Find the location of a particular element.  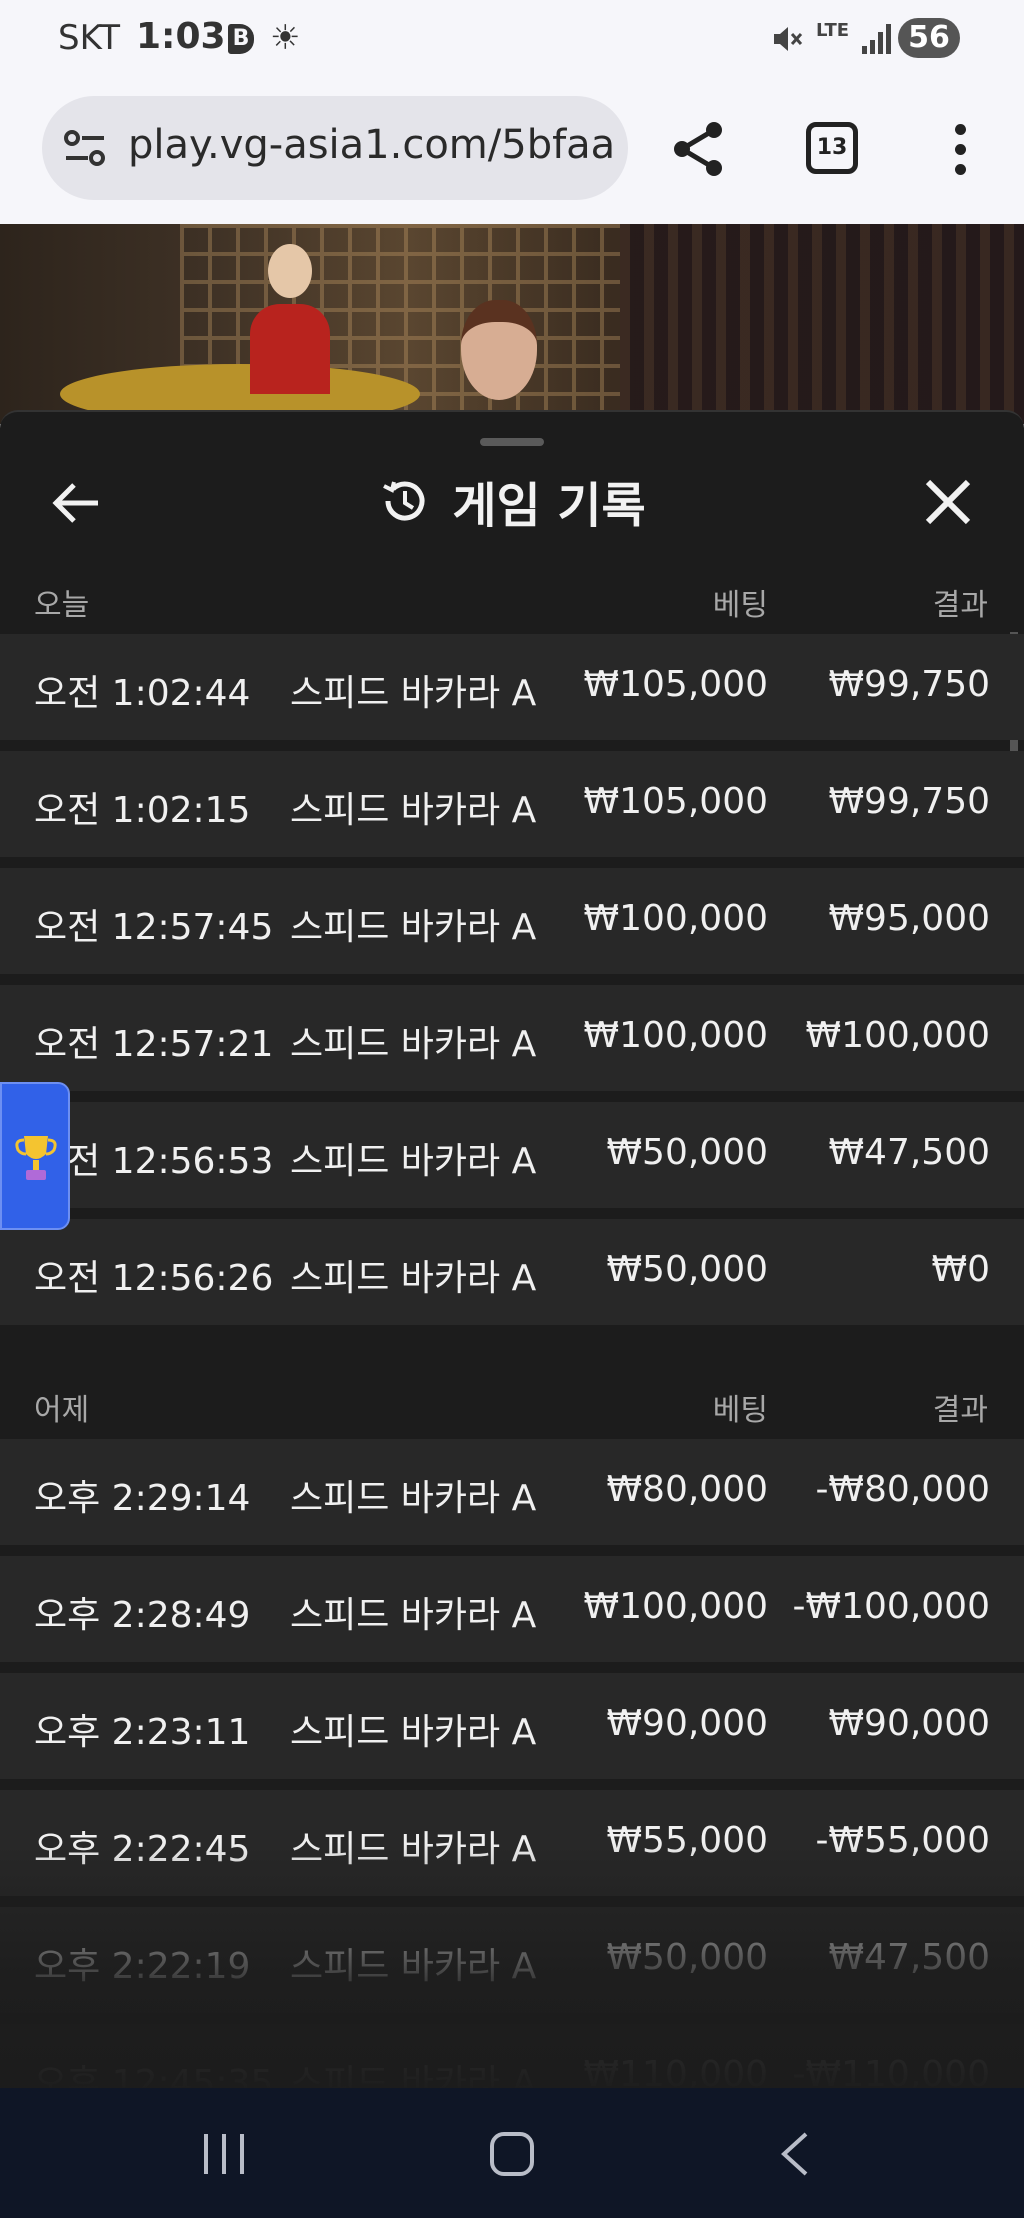

site-settings-icon is located at coordinates (85, 148).